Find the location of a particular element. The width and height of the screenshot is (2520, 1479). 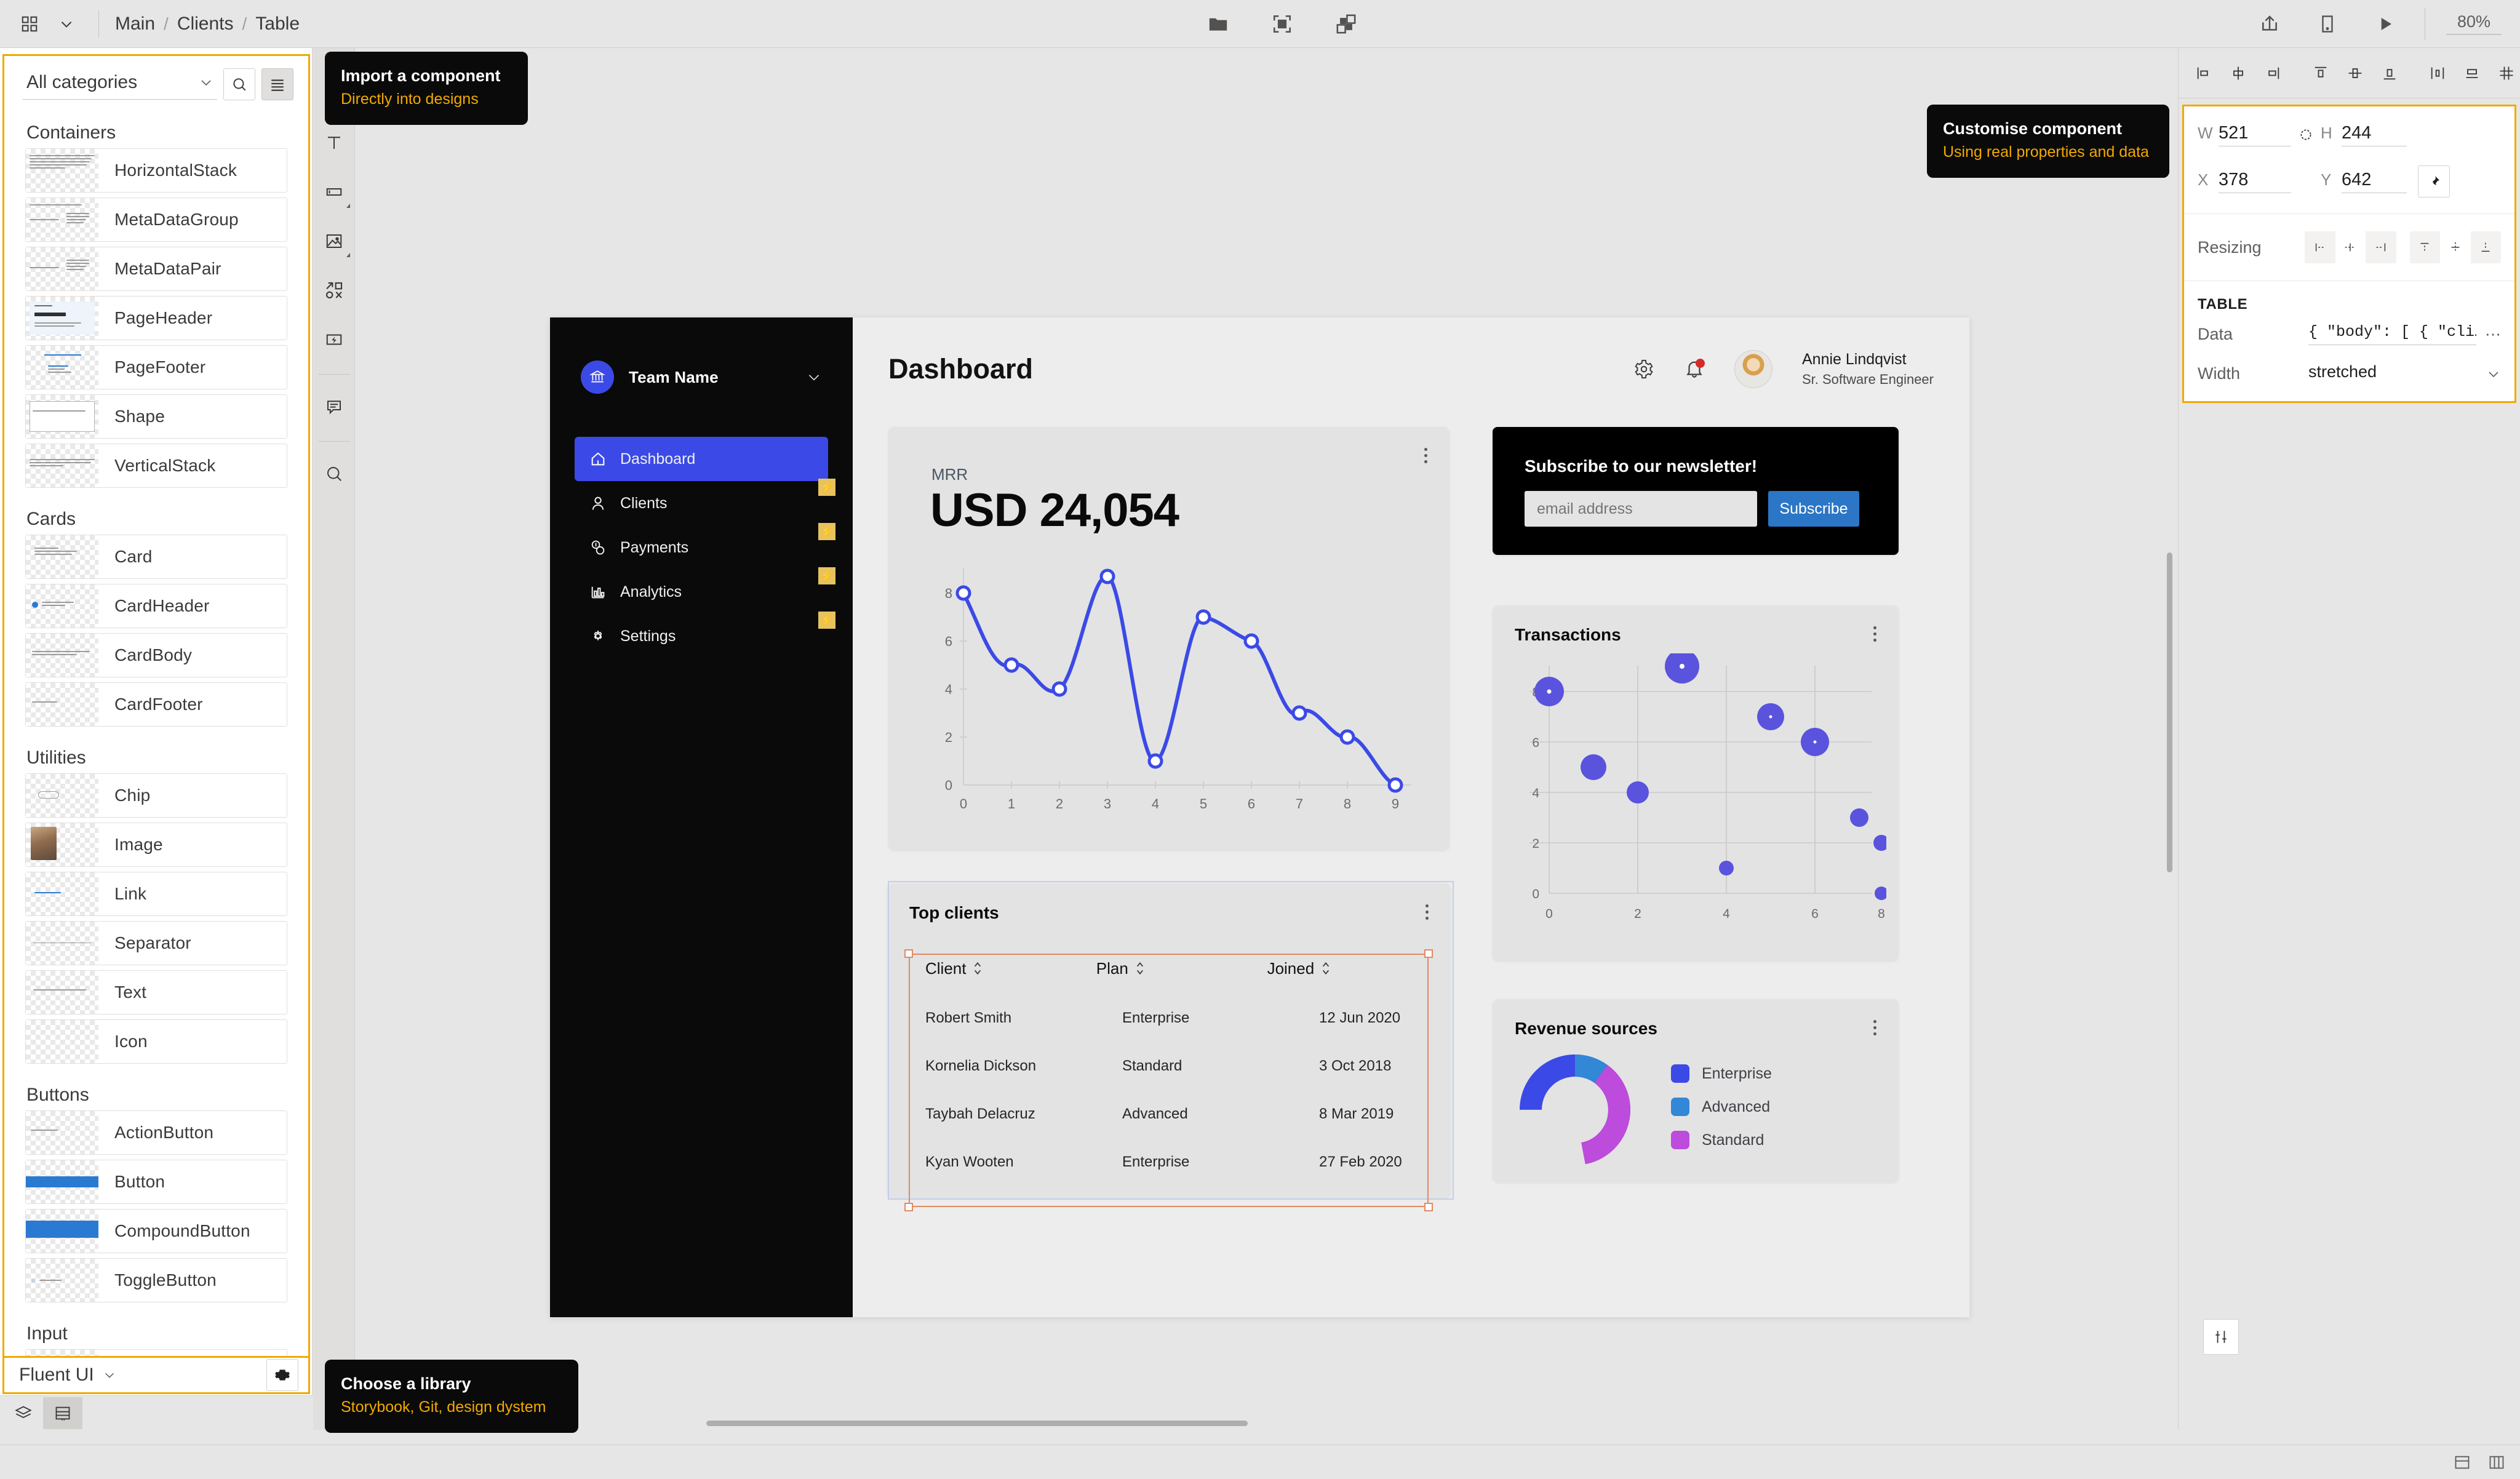

zoom-tool is located at coordinates (334, 473).